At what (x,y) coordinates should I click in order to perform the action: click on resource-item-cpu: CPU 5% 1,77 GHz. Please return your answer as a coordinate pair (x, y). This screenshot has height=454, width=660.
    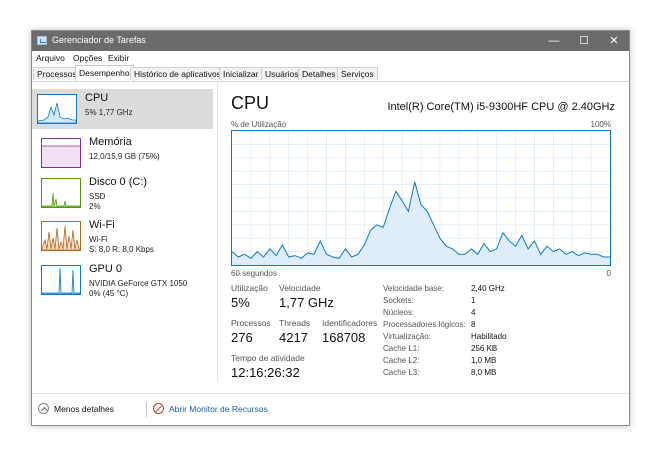
    Looking at the image, I should click on (122, 109).